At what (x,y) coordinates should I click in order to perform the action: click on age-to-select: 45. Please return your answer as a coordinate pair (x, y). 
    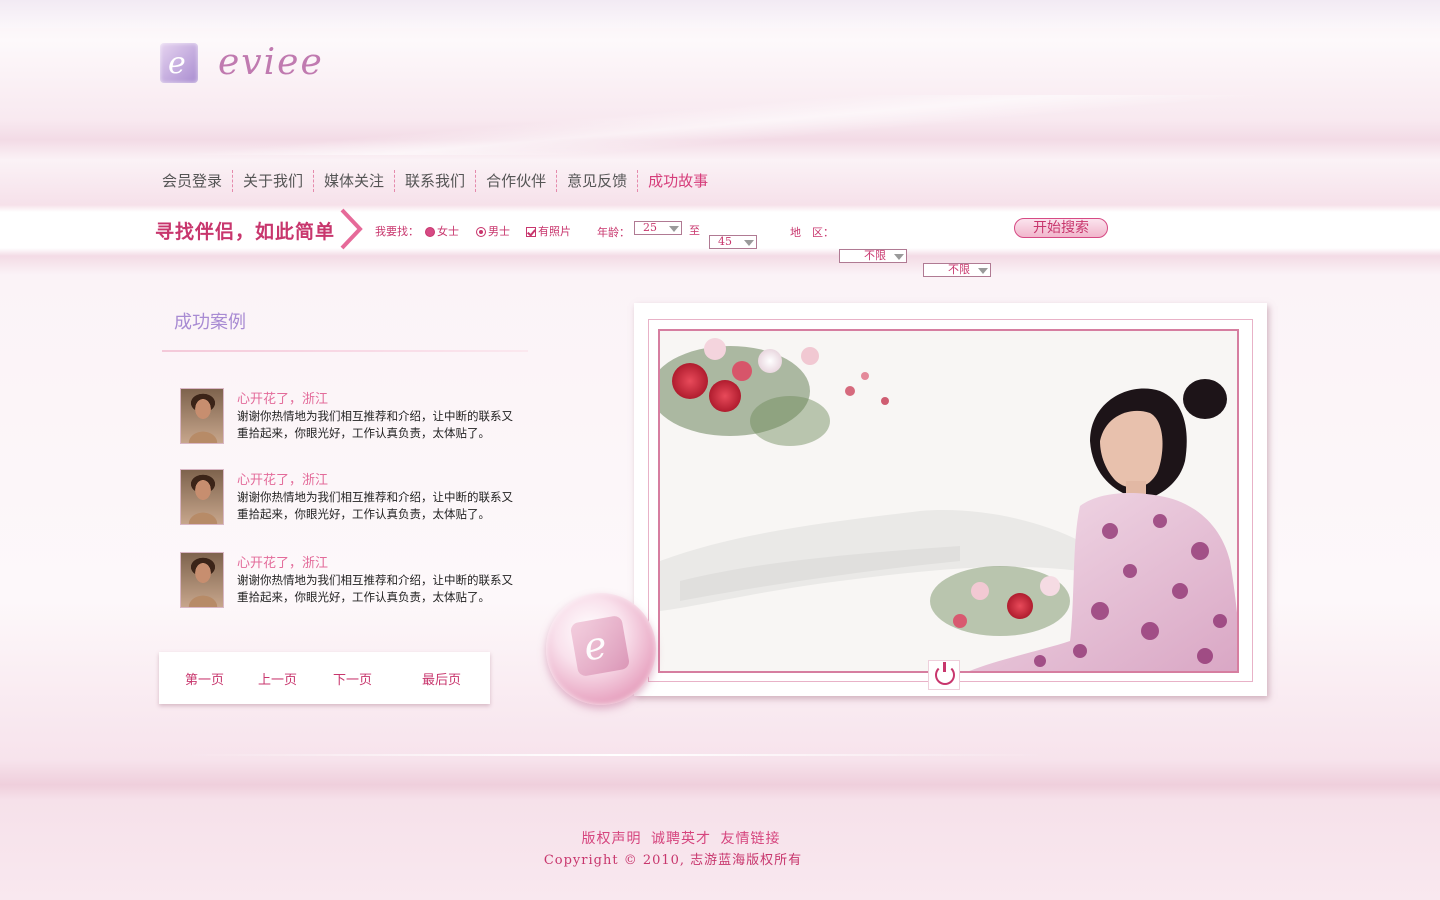
    Looking at the image, I should click on (733, 242).